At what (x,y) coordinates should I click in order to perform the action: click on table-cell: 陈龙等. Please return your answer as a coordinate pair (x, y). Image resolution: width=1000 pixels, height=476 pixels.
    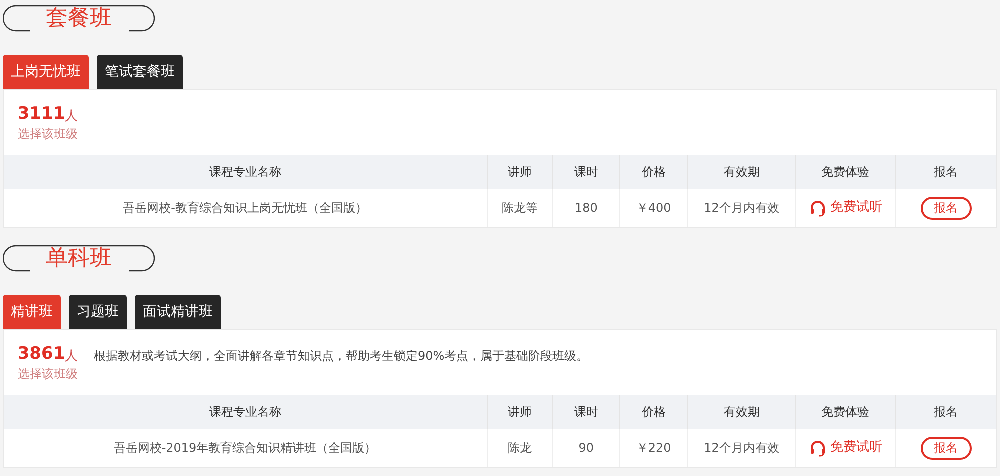
    Looking at the image, I should click on (521, 208).